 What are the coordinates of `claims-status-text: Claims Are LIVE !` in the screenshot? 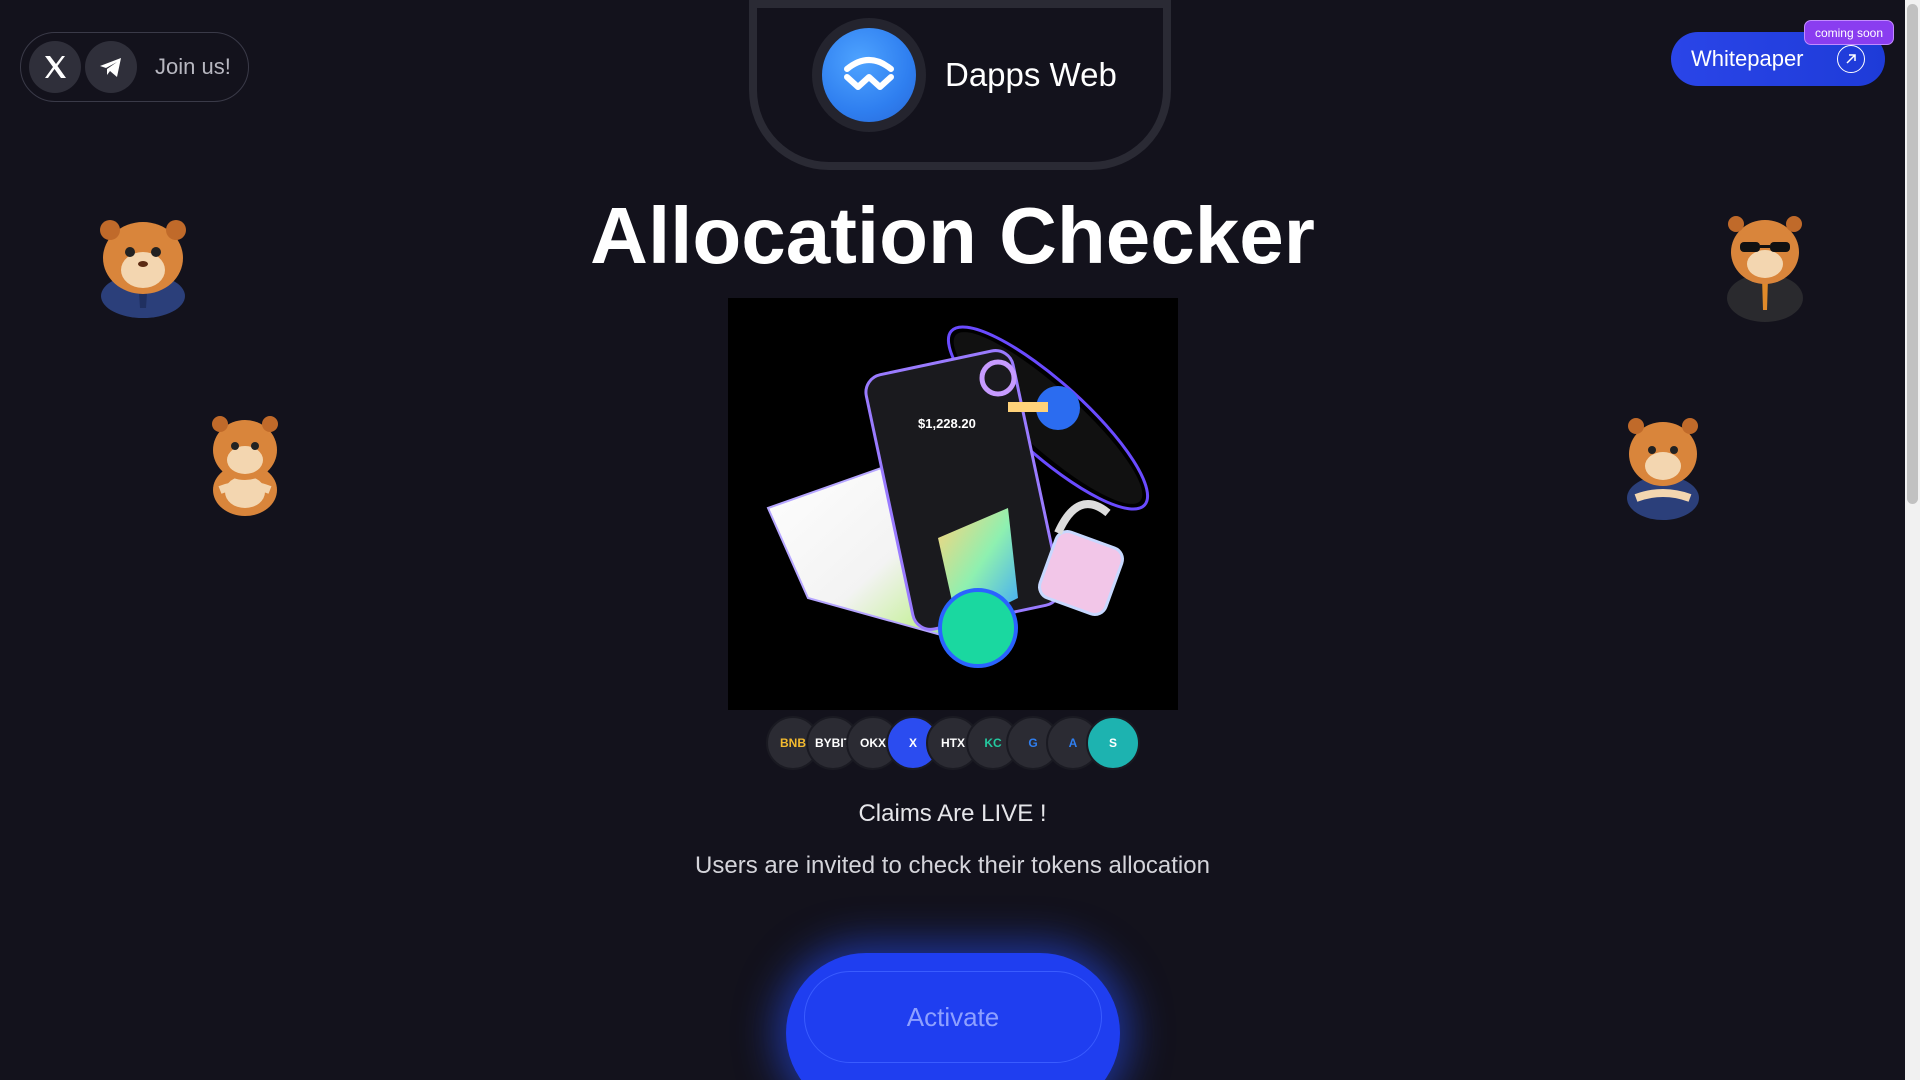 It's located at (952, 813).